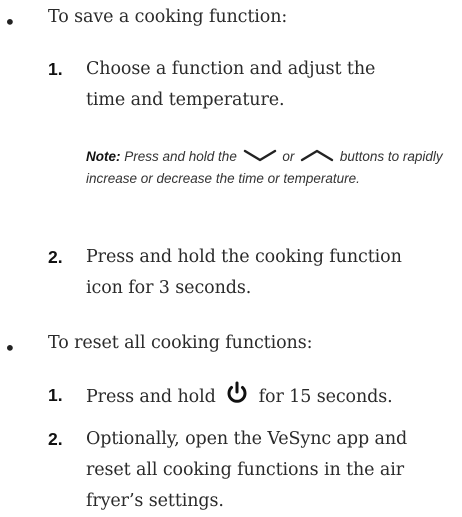  I want to click on step-text: Press and hold, so click(154, 397).